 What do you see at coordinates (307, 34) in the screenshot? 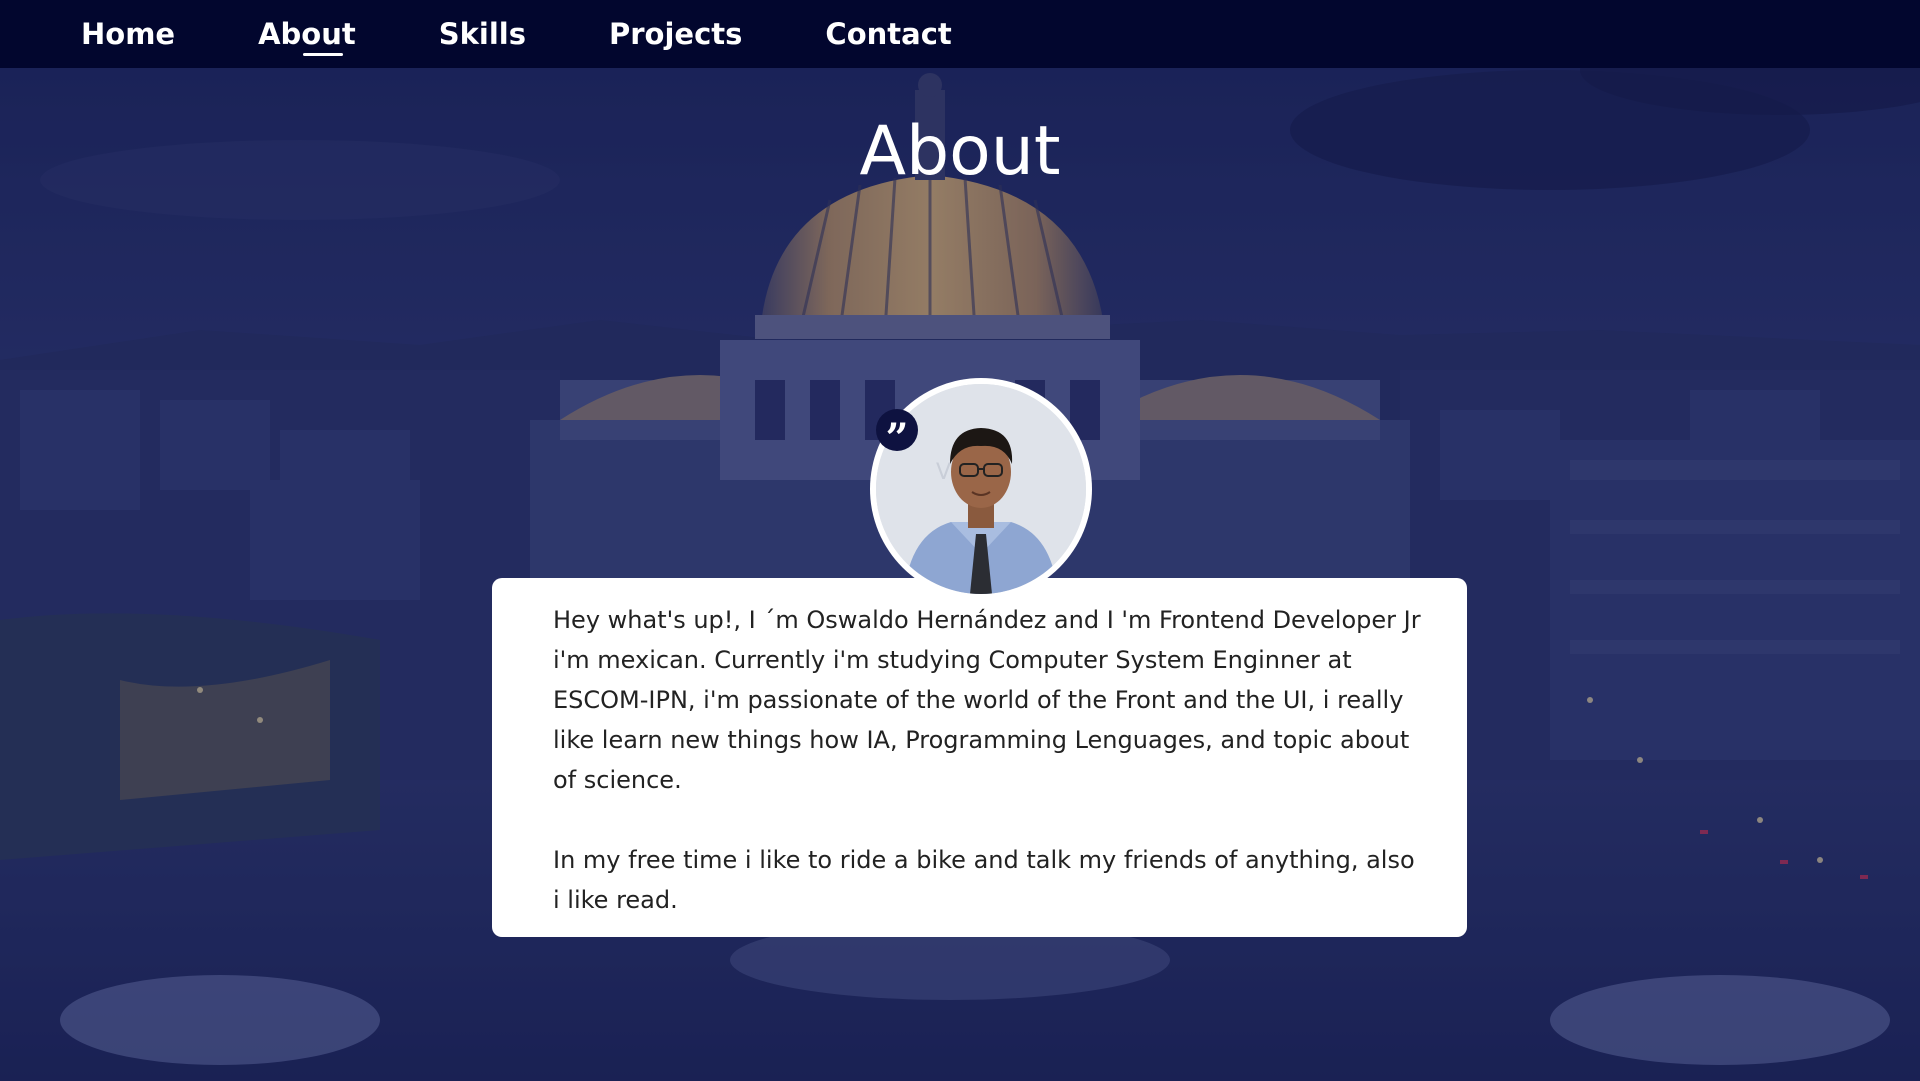
I see `nav-link-about: About` at bounding box center [307, 34].